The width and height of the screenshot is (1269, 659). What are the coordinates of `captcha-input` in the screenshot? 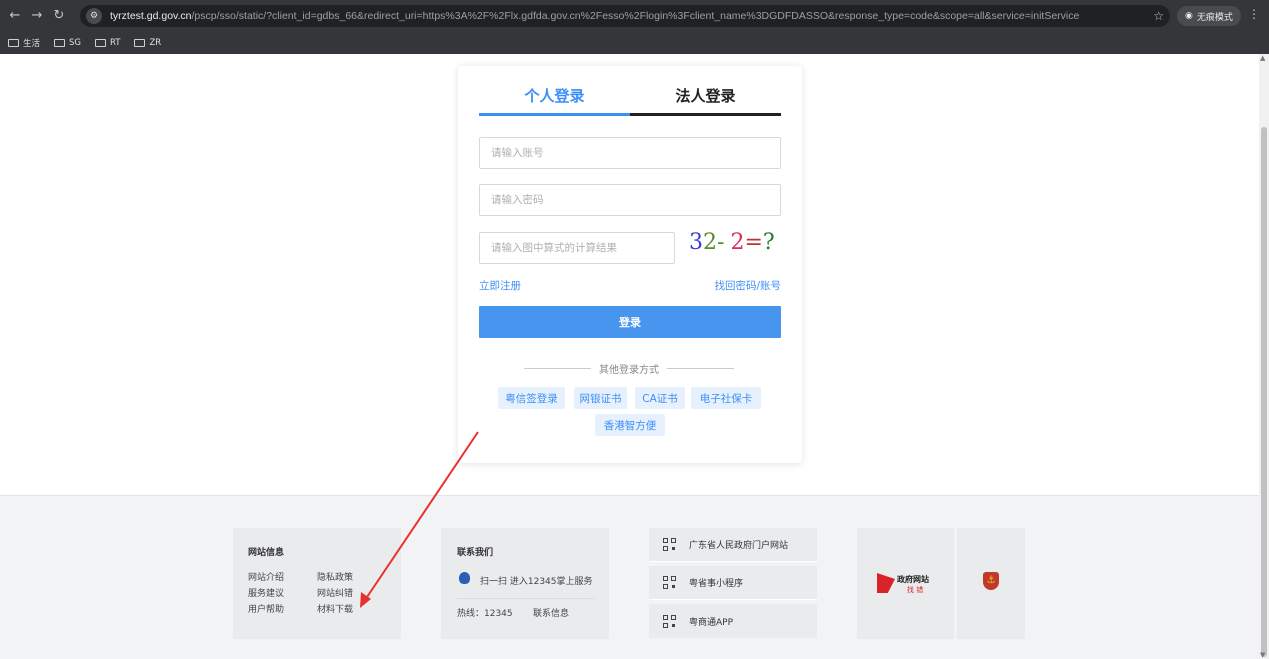 It's located at (577, 248).